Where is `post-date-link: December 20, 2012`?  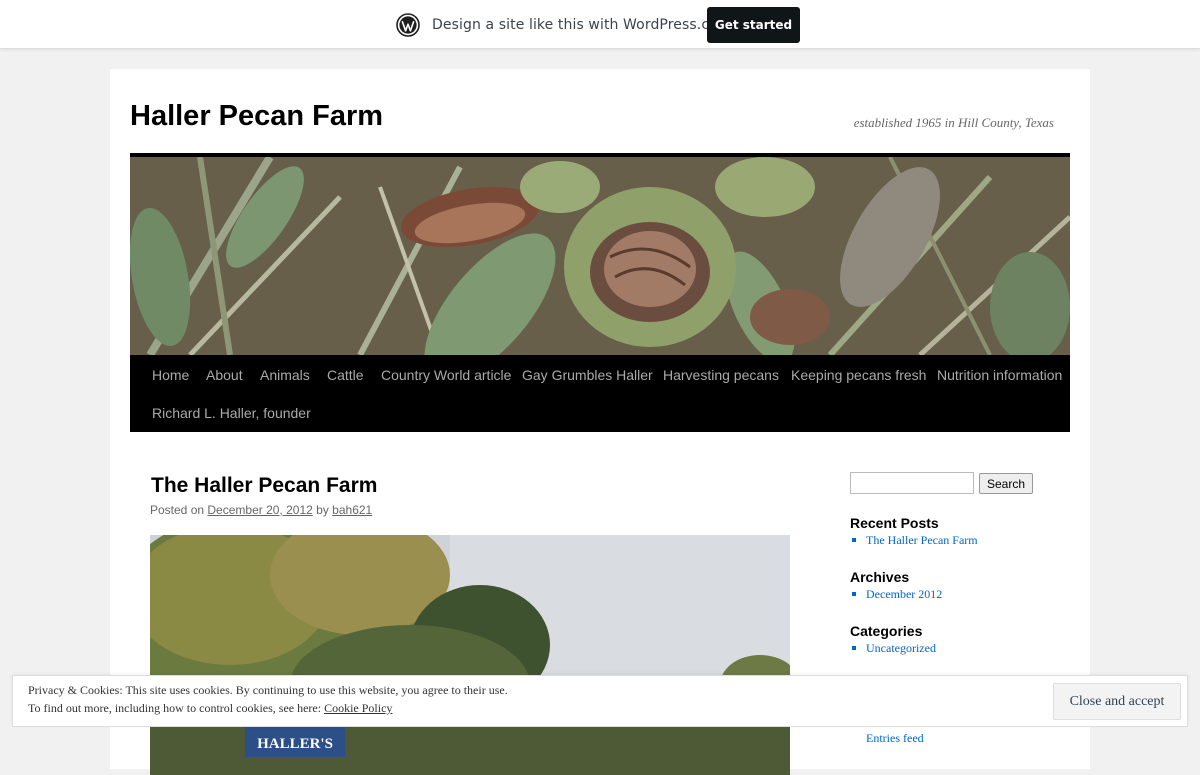 post-date-link: December 20, 2012 is located at coordinates (259, 510).